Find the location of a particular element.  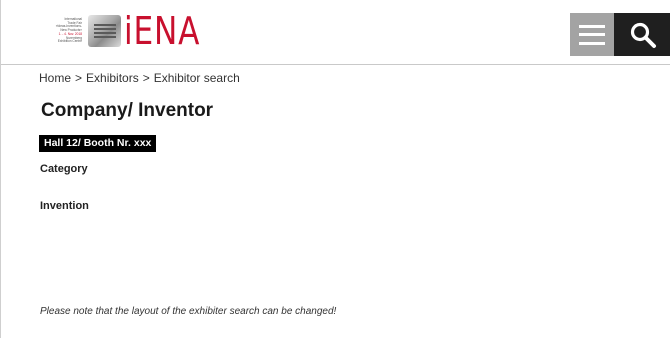

booth-badge: Hall 12/ Booth Nr. xxx is located at coordinates (98, 143).